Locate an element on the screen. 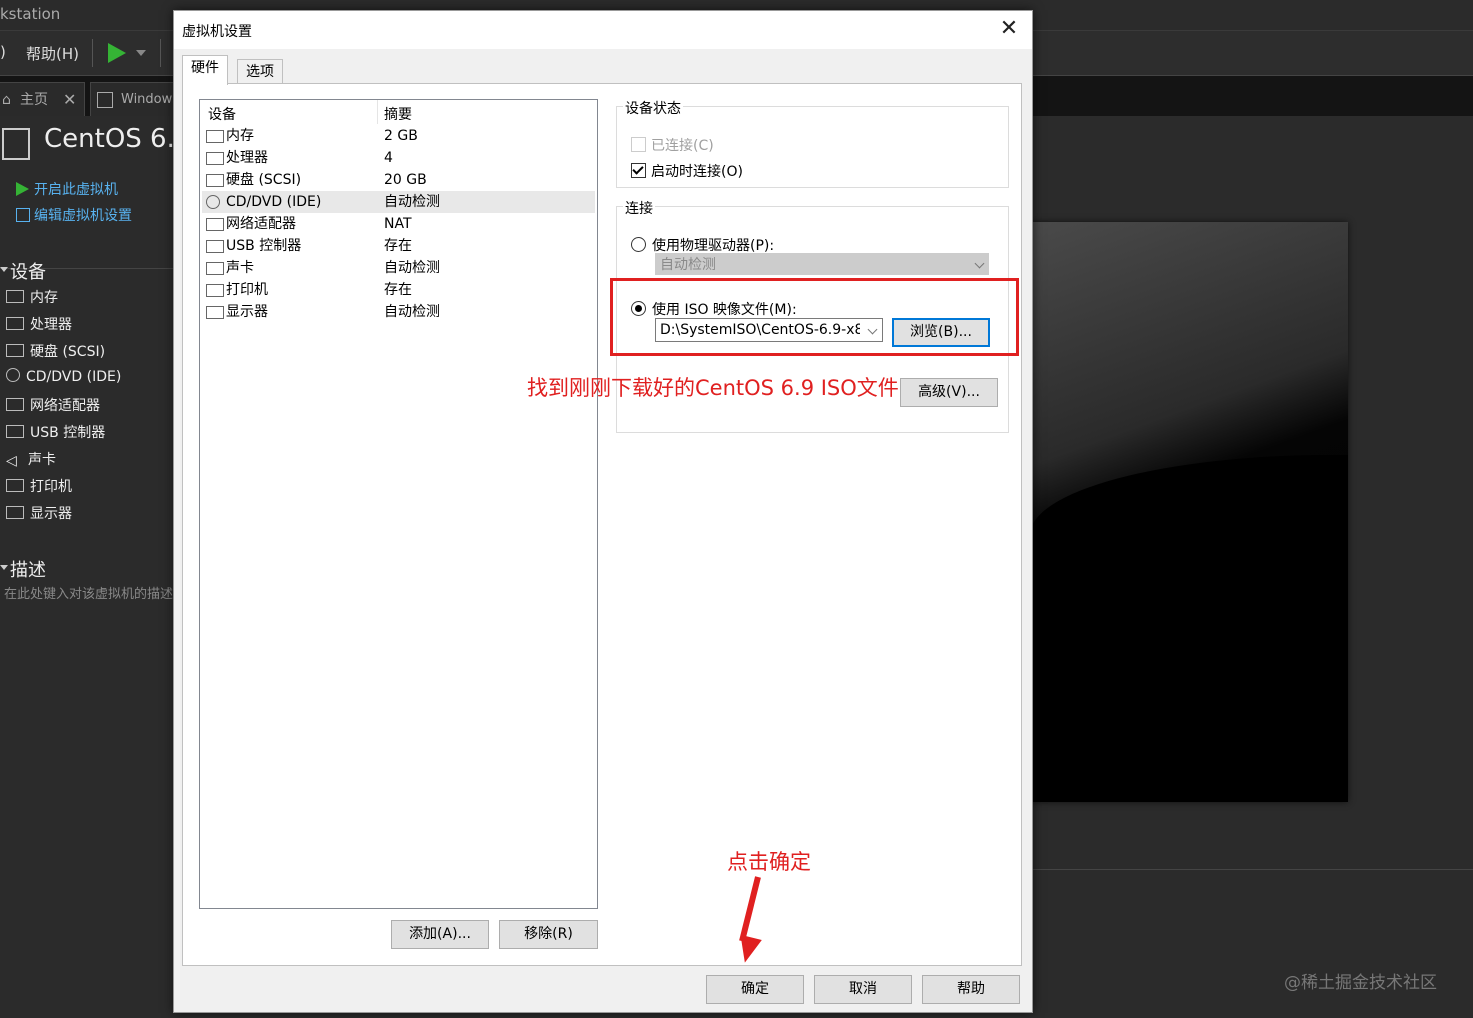 Image resolution: width=1473 pixels, height=1018 pixels. device-summary: 20 GB is located at coordinates (405, 180).